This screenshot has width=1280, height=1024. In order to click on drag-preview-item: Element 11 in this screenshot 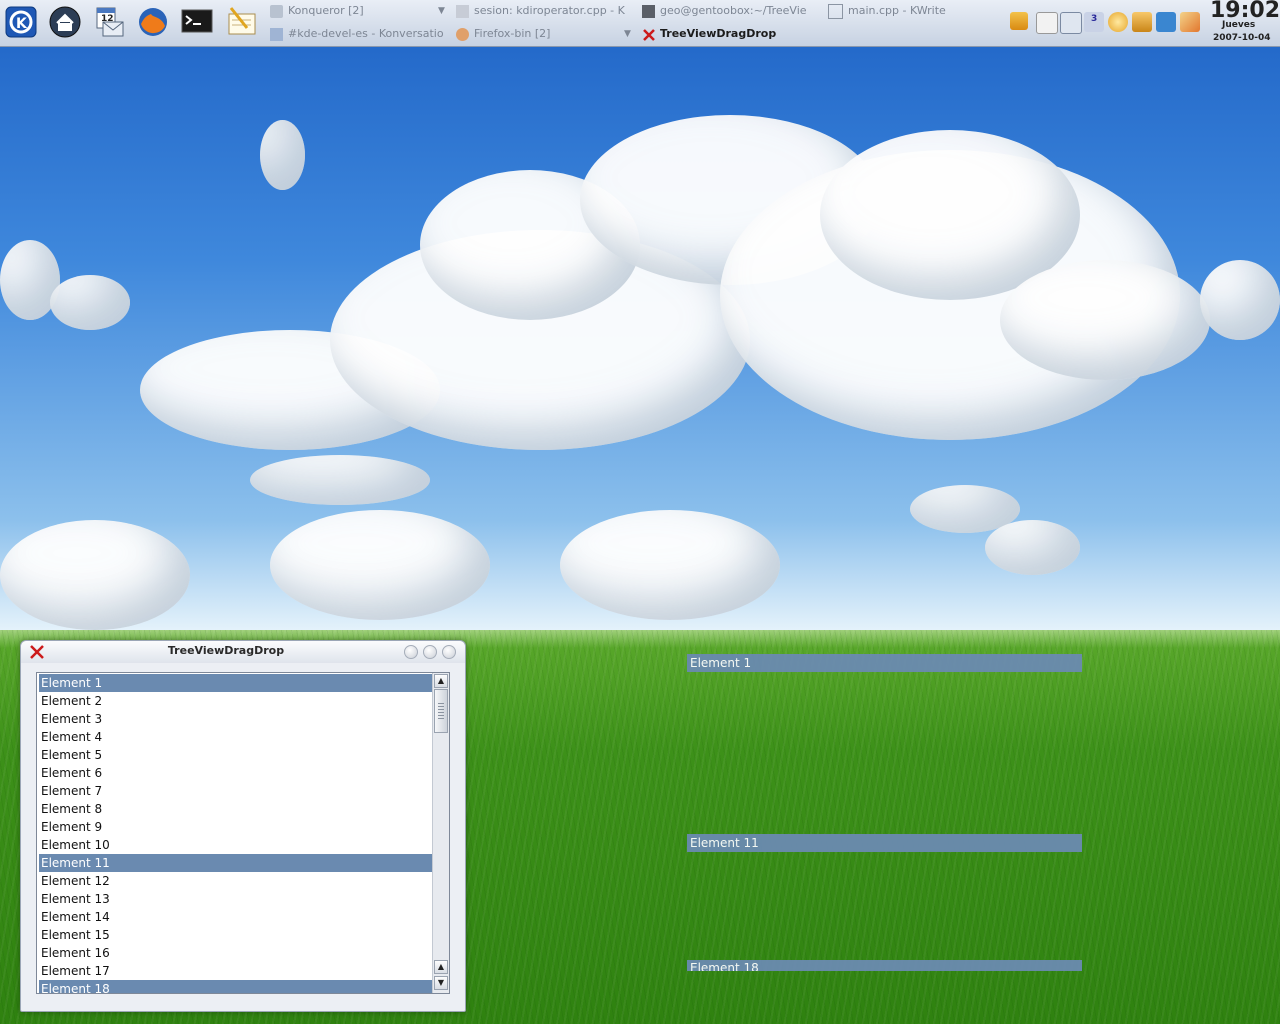, I will do `click(884, 843)`.